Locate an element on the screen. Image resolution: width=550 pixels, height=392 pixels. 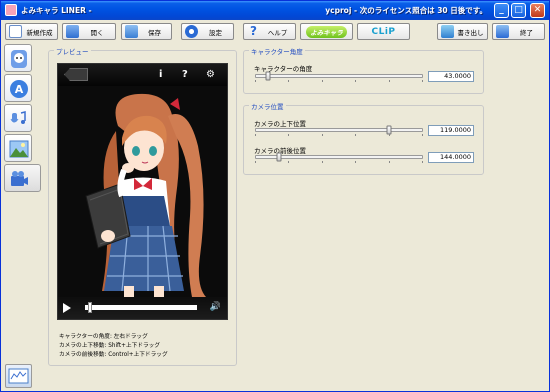
back-grid-icon is located at coordinates (76, 74).